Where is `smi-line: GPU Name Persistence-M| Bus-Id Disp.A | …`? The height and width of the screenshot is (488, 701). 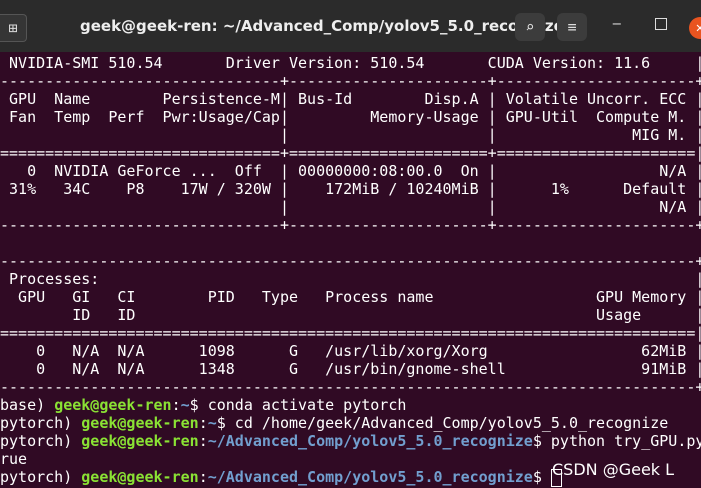 smi-line: GPU Name Persistence-M| Bus-Id Disp.A | … is located at coordinates (350, 99).